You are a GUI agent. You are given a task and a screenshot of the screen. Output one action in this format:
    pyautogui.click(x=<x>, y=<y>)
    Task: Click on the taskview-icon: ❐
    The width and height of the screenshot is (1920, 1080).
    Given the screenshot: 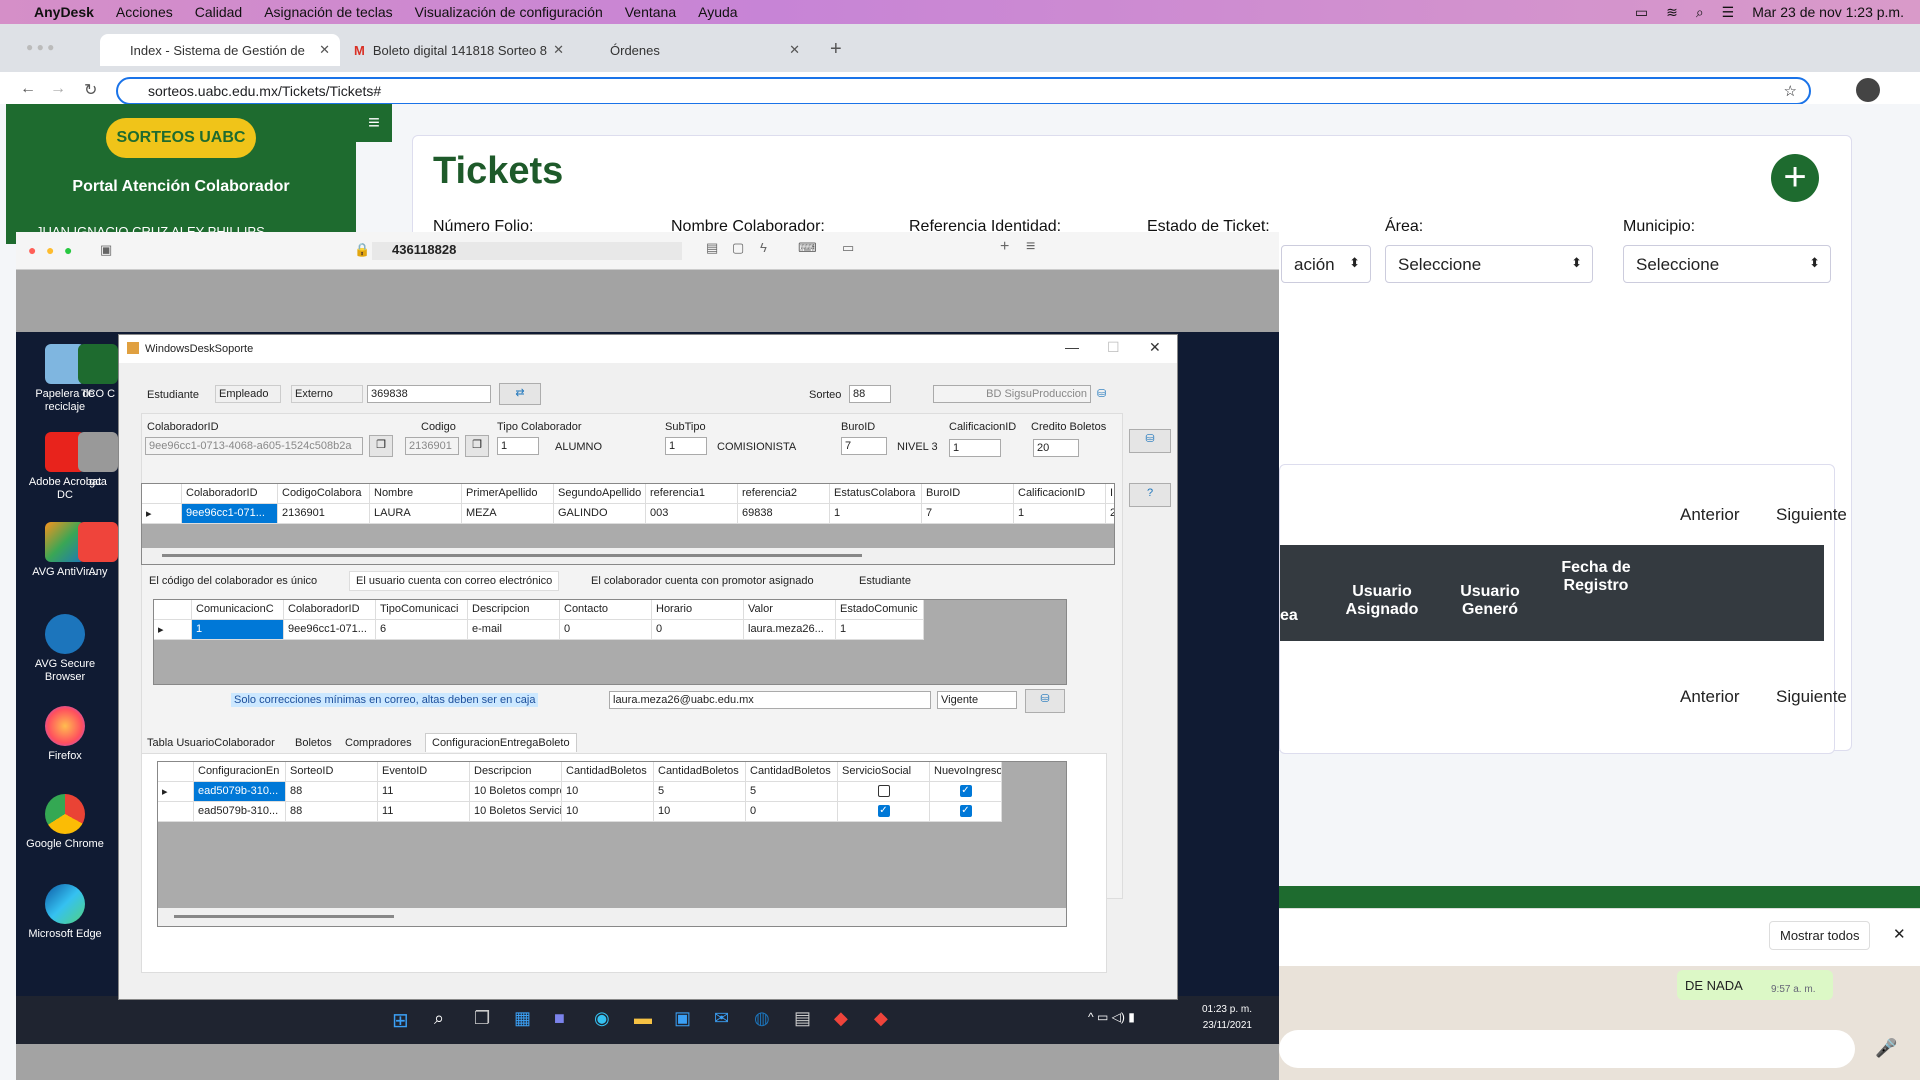 What is the action you would take?
    pyautogui.click(x=482, y=1018)
    